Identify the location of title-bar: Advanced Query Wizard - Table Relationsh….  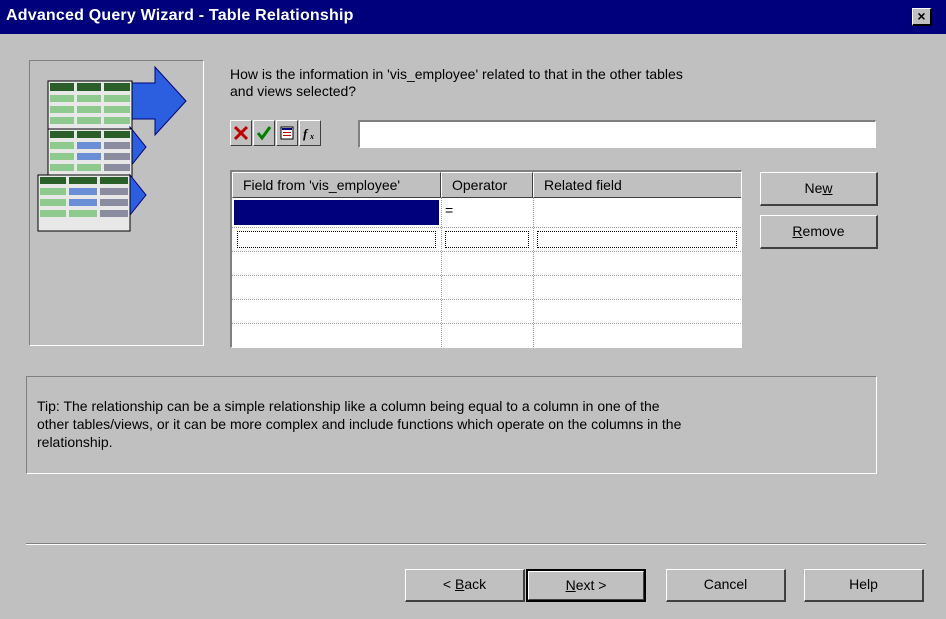
(473, 17).